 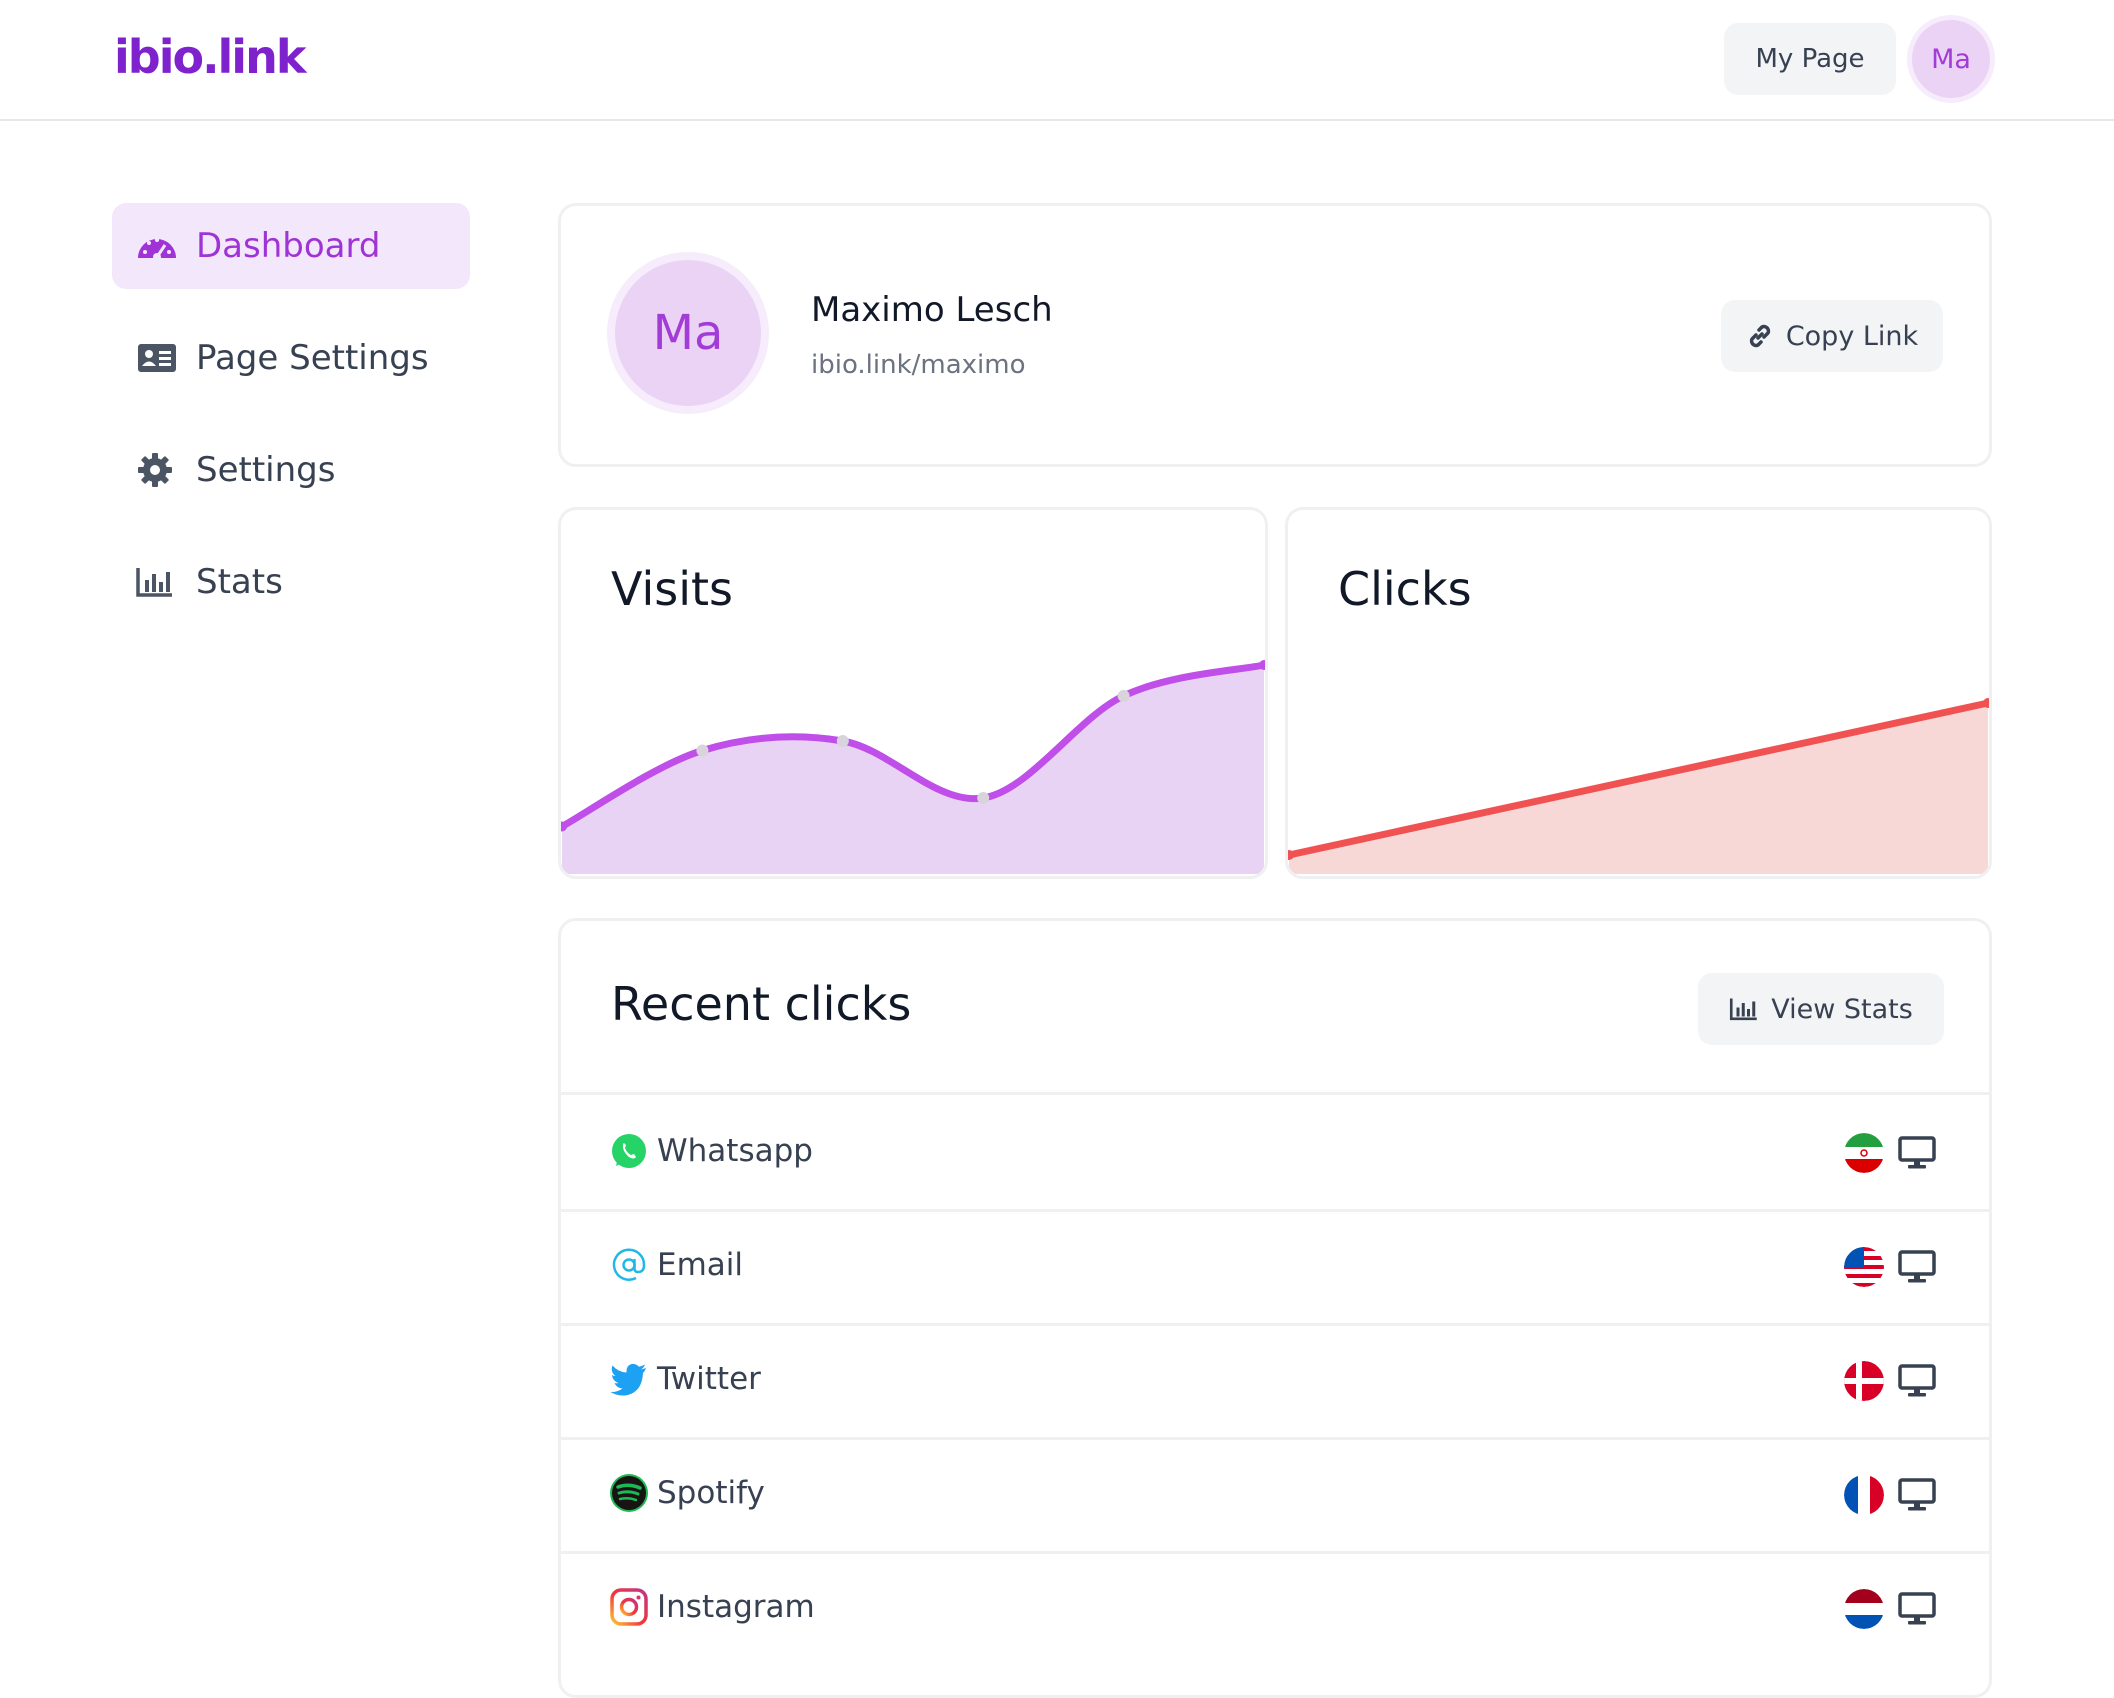 I want to click on logo: ibio.link, so click(x=210, y=57).